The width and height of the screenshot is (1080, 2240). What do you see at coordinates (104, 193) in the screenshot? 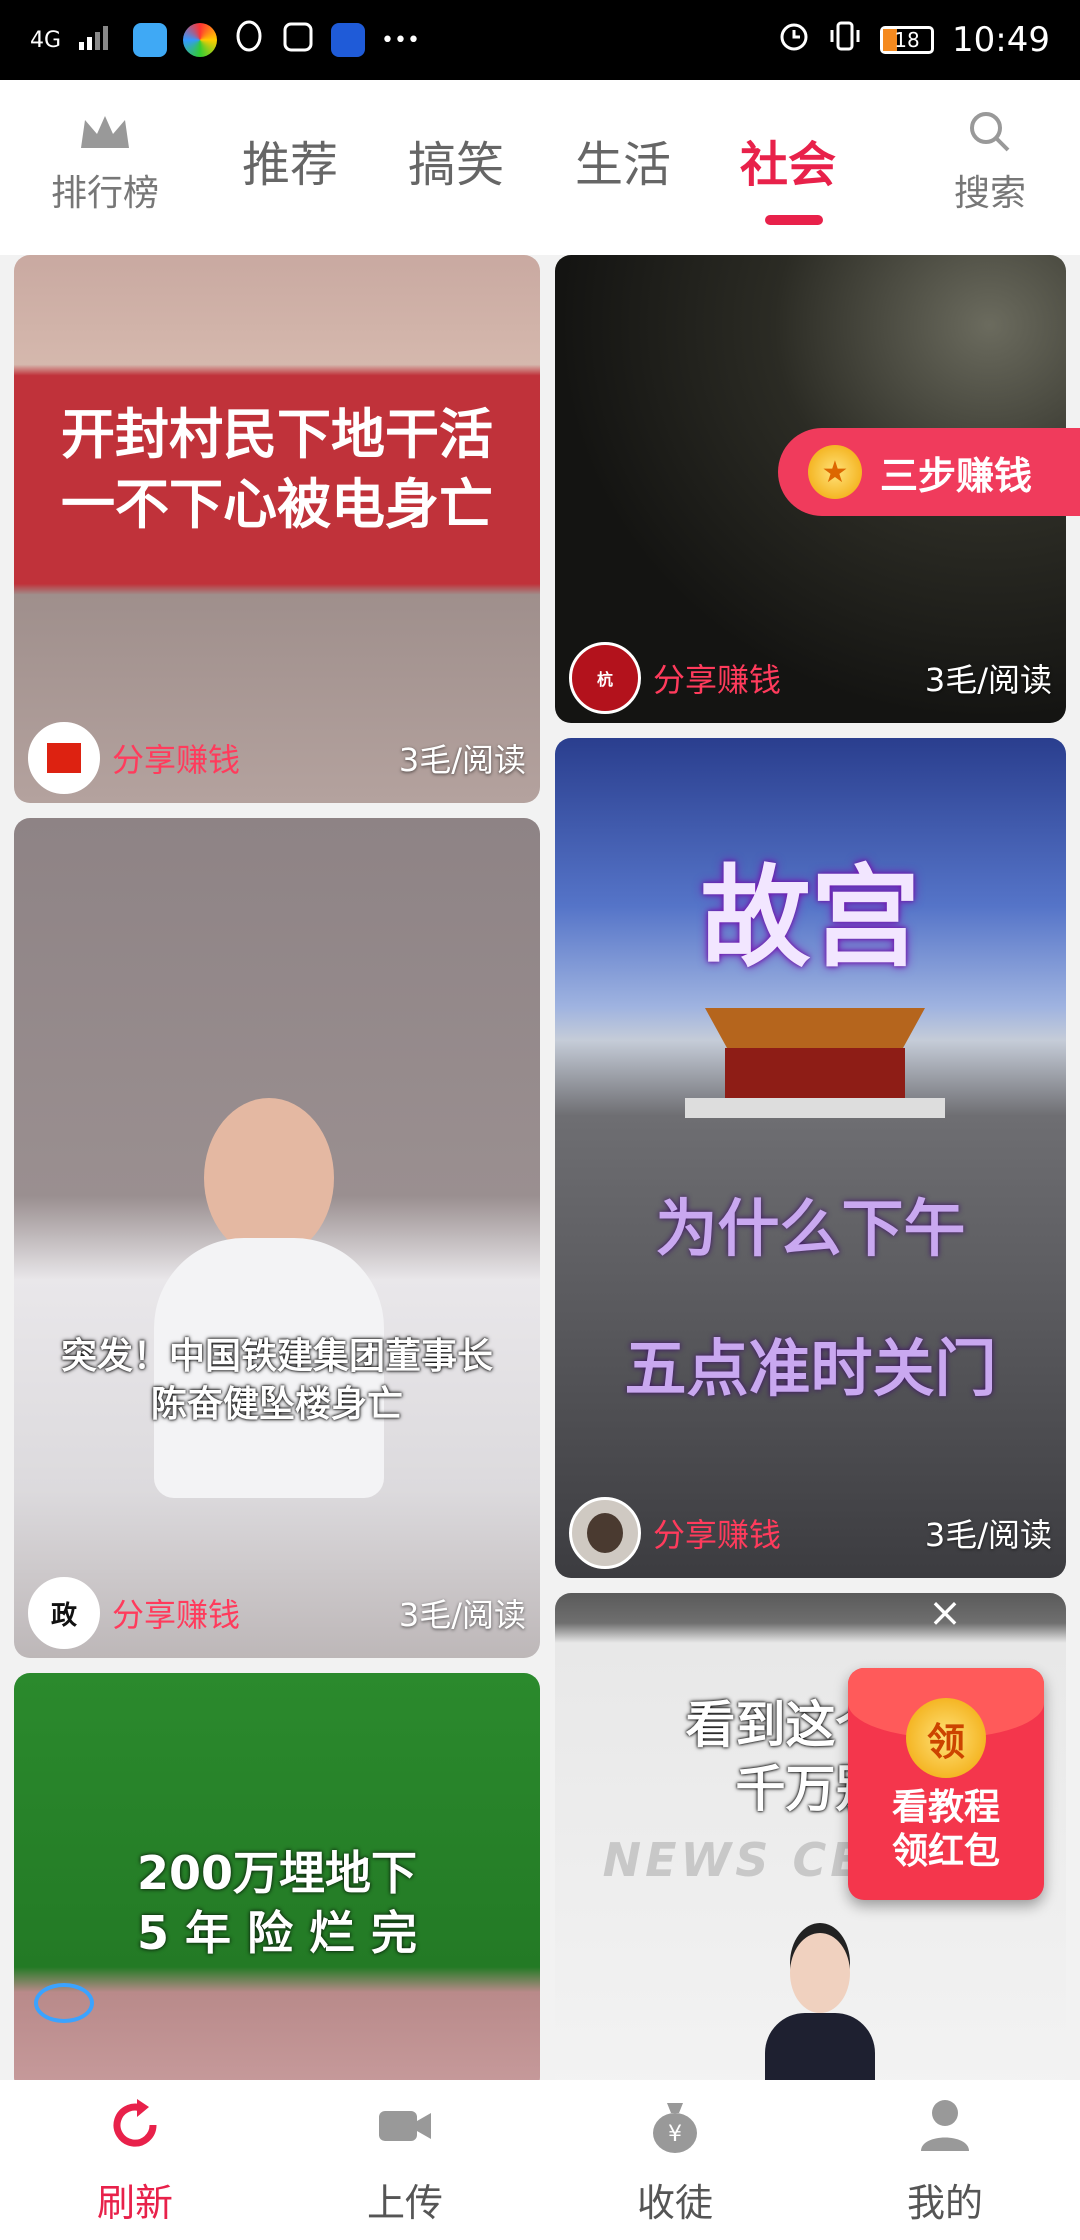
I see `rank-label: 排行榜` at bounding box center [104, 193].